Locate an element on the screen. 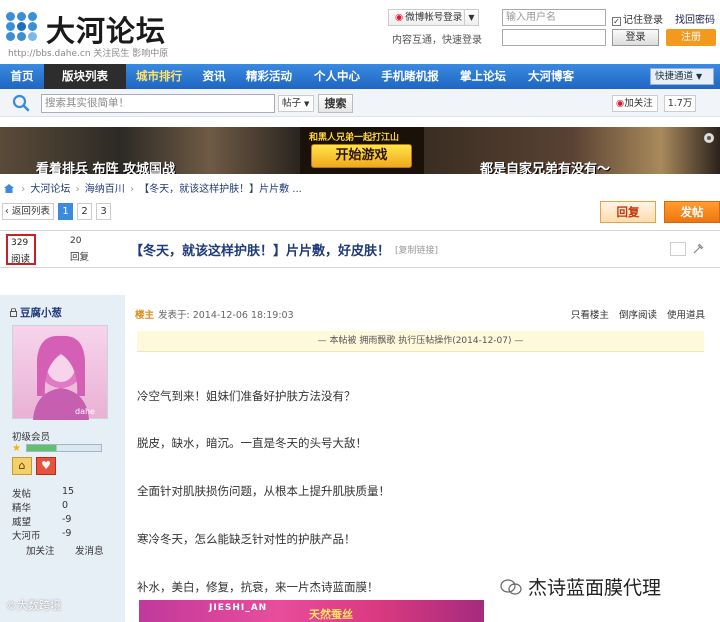 This screenshot has height=622, width=720. banner-caption-left: 看着排兵 布阵 攻城国战 is located at coordinates (106, 168).